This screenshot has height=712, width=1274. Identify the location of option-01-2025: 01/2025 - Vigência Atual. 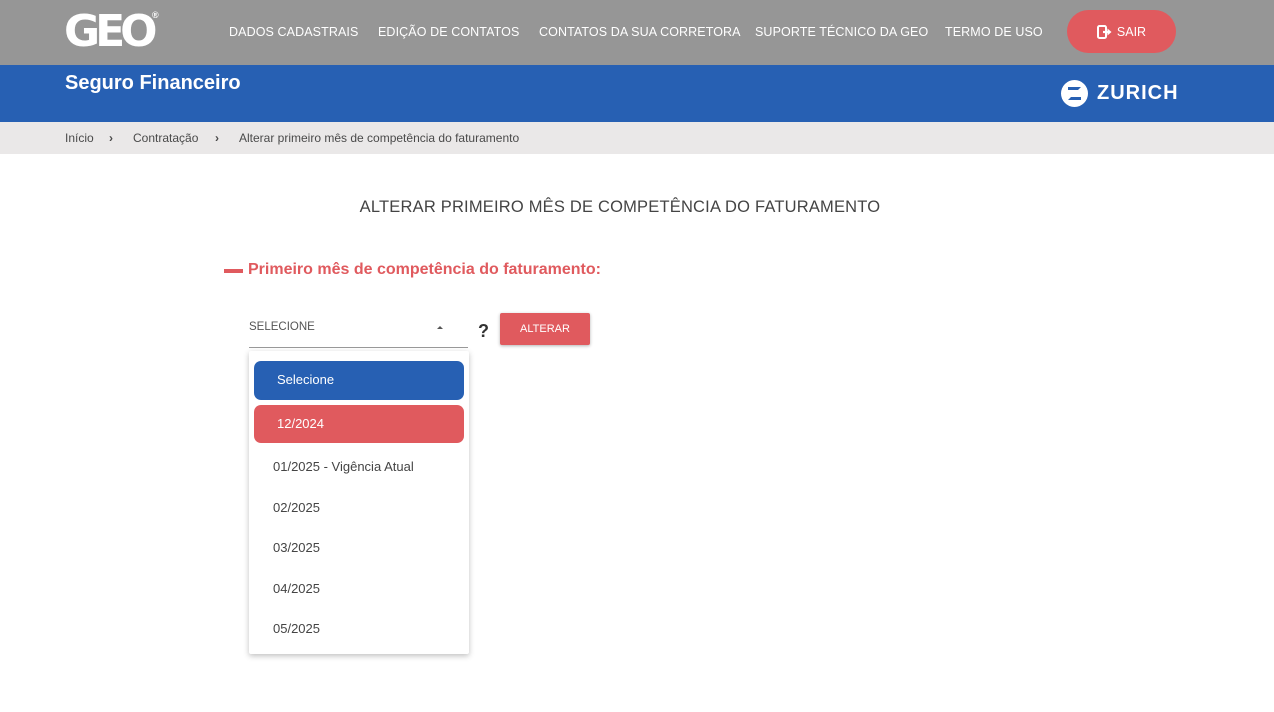
(359, 466).